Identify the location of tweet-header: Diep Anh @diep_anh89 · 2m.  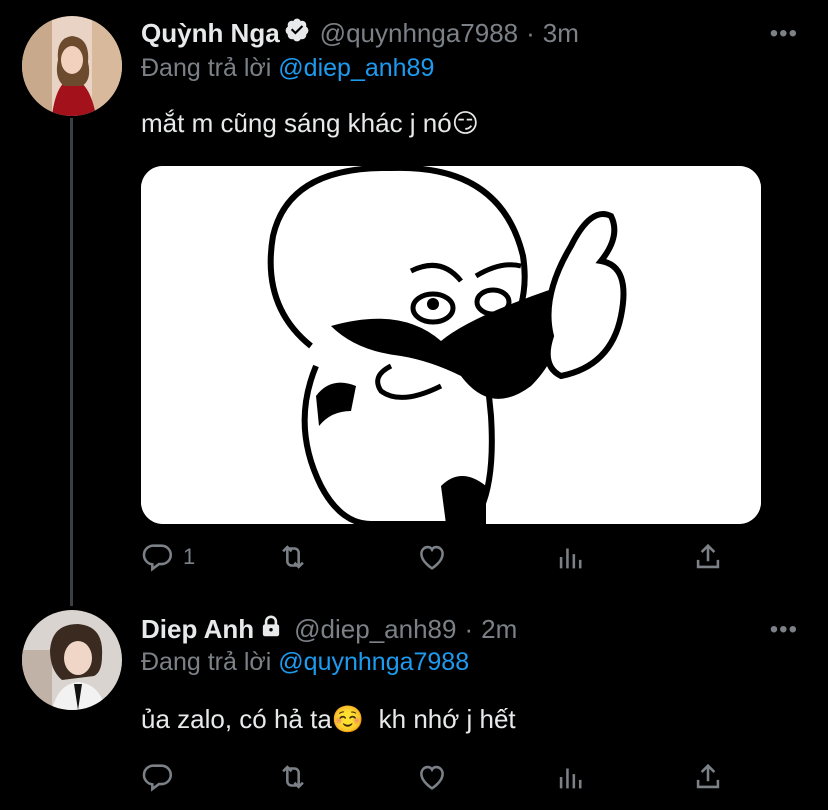
(329, 629).